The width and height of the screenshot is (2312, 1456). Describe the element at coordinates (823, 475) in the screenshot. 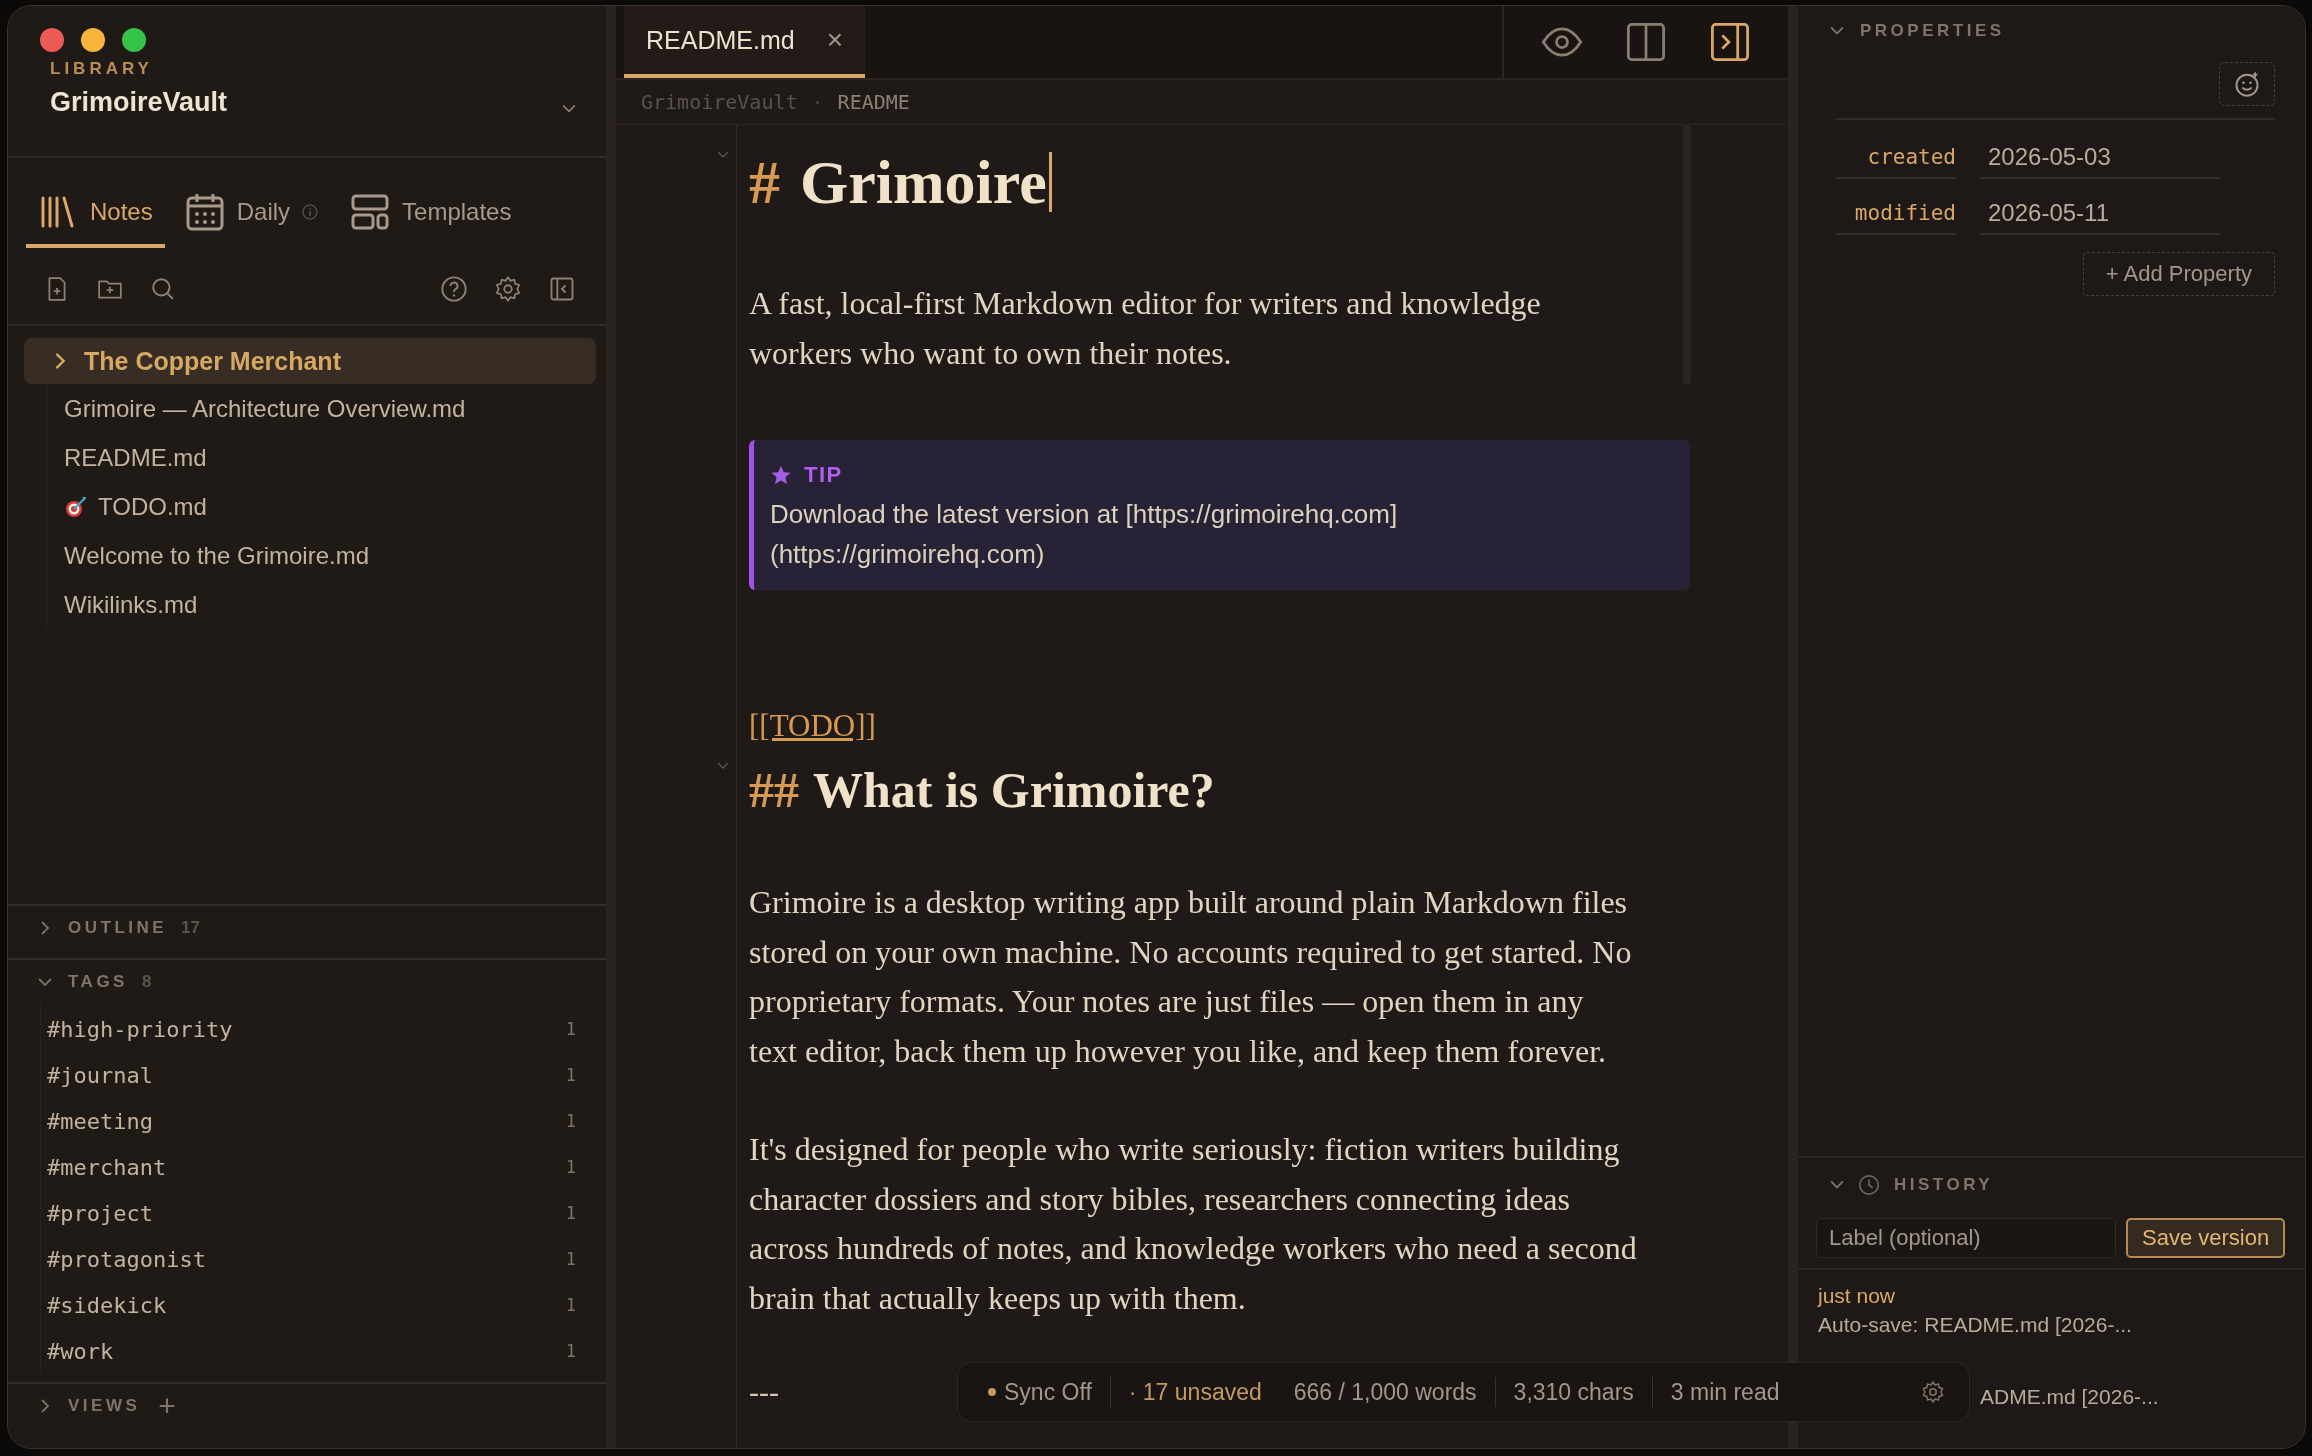

I see `callout-label: TIP` at that location.